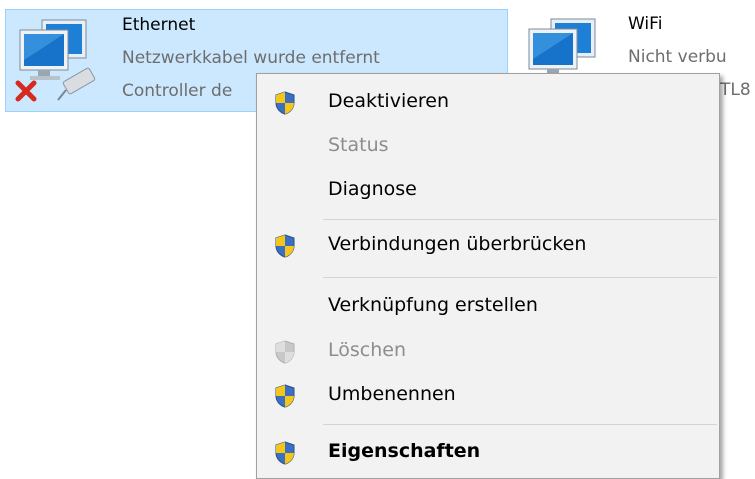 This screenshot has height=479, width=755. Describe the element at coordinates (358, 145) in the screenshot. I see `menu-item-label: Status` at that location.